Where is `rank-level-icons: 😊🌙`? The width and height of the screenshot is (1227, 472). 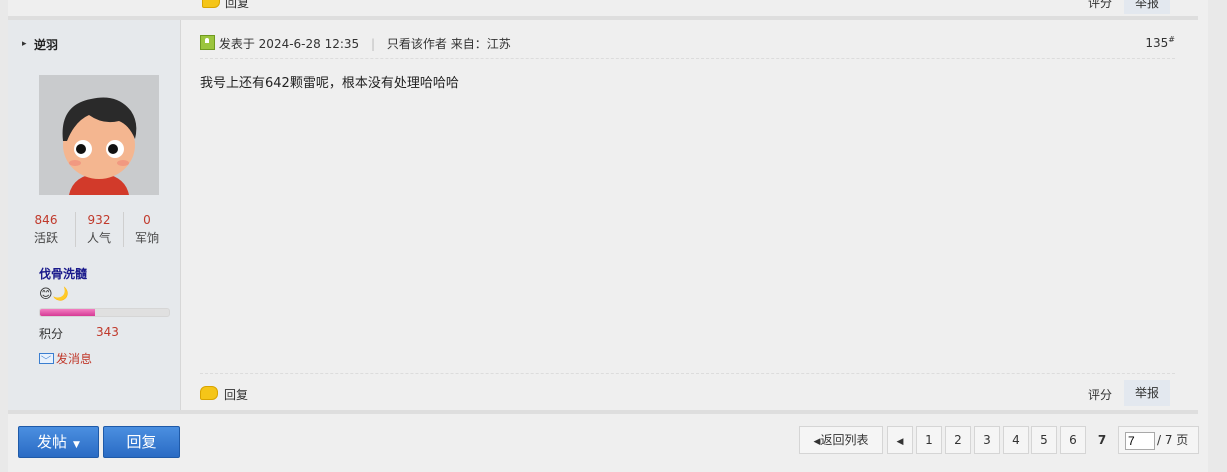 rank-level-icons: 😊🌙 is located at coordinates (54, 294).